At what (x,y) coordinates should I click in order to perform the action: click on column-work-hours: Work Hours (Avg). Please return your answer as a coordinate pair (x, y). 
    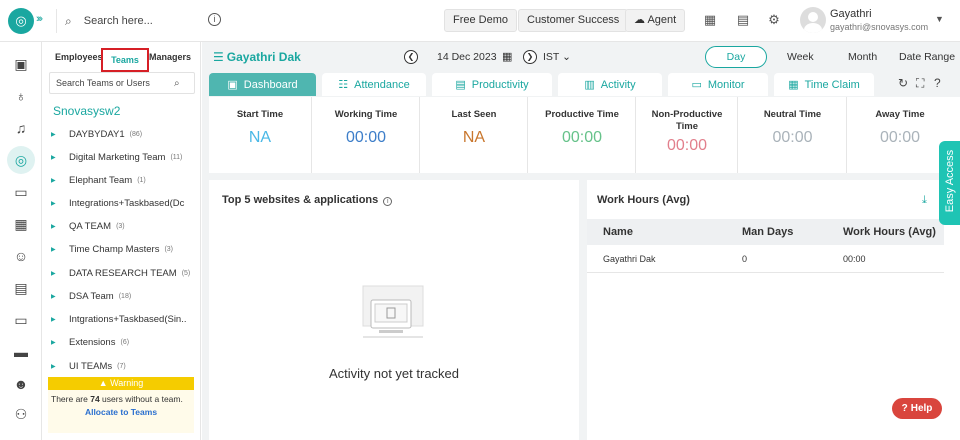
    Looking at the image, I should click on (889, 232).